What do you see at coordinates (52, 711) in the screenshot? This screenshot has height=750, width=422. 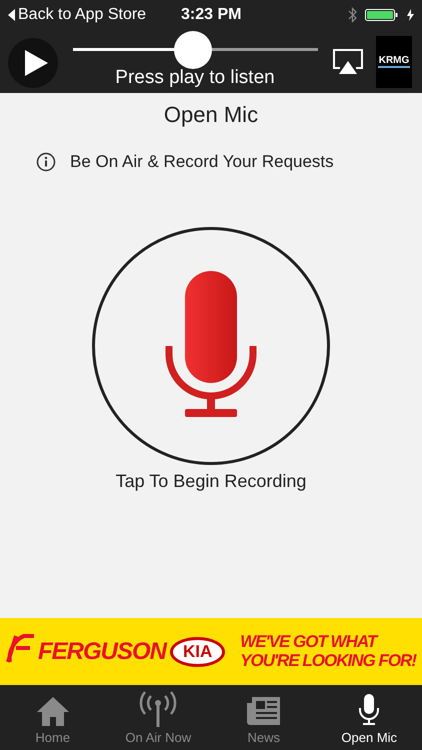 I see `home-icon` at bounding box center [52, 711].